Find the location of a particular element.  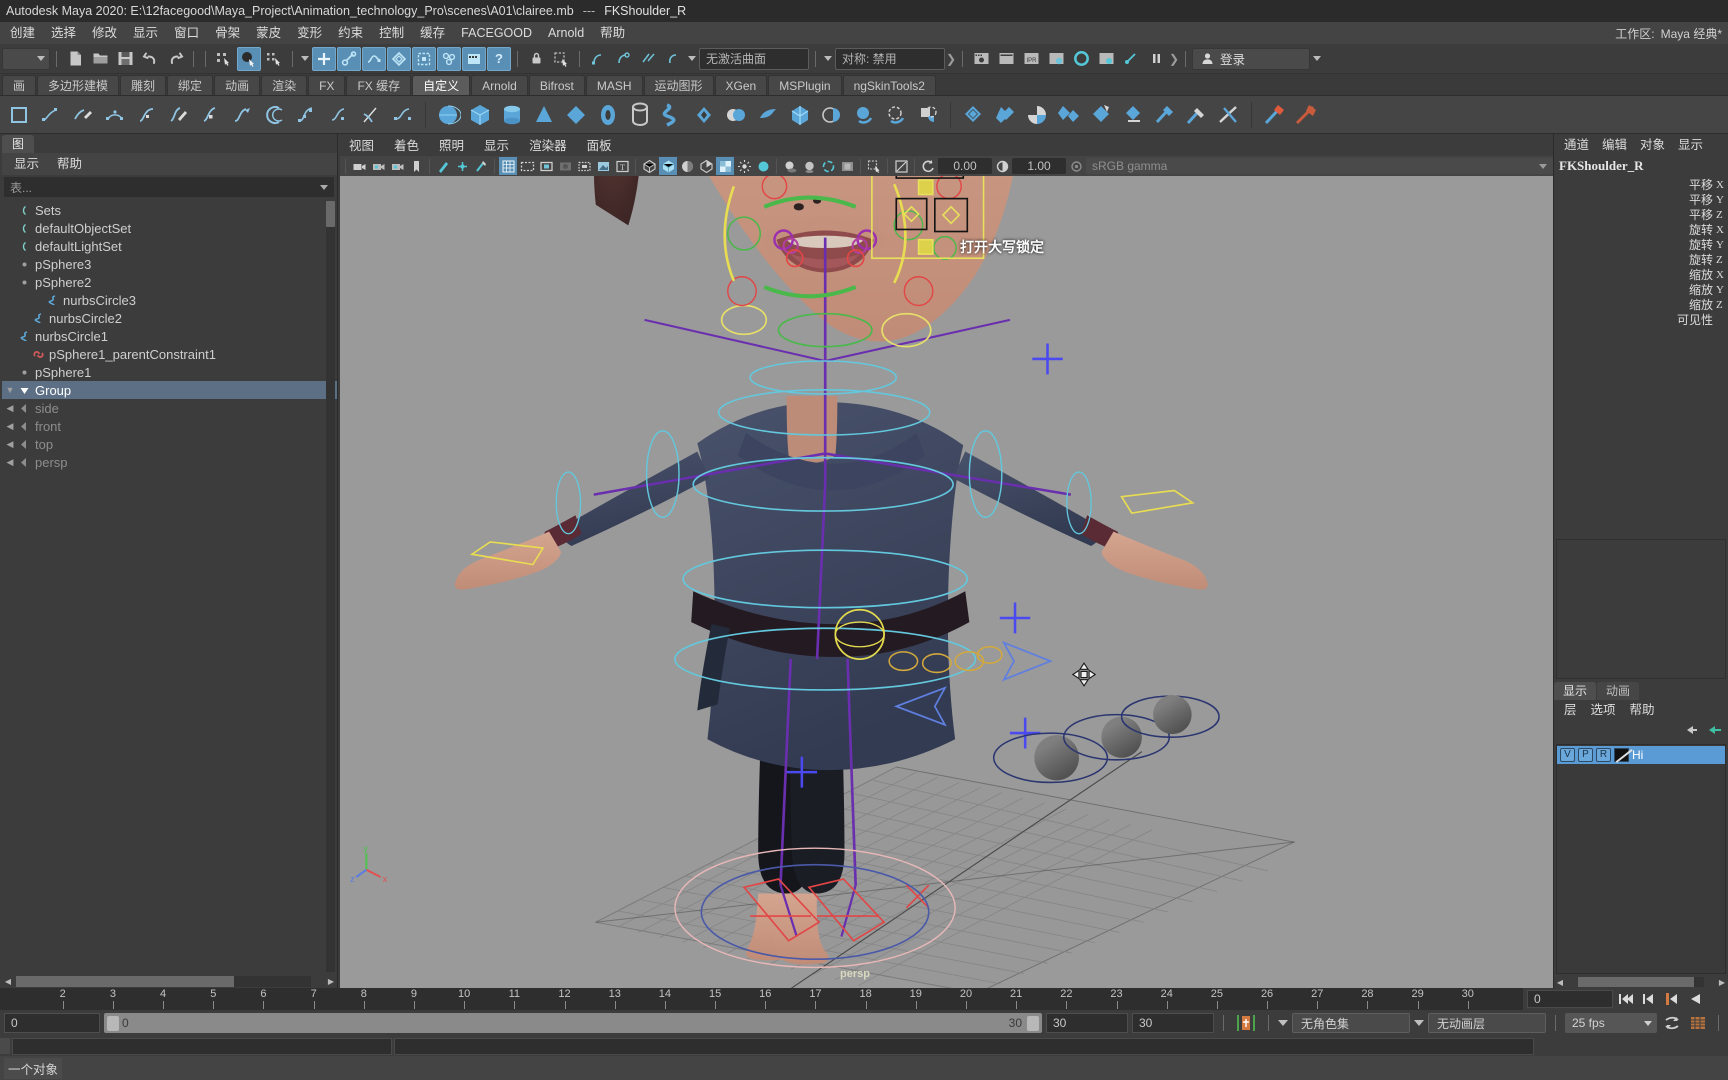

channelbox-menu-edit: 编辑 is located at coordinates (1614, 145).